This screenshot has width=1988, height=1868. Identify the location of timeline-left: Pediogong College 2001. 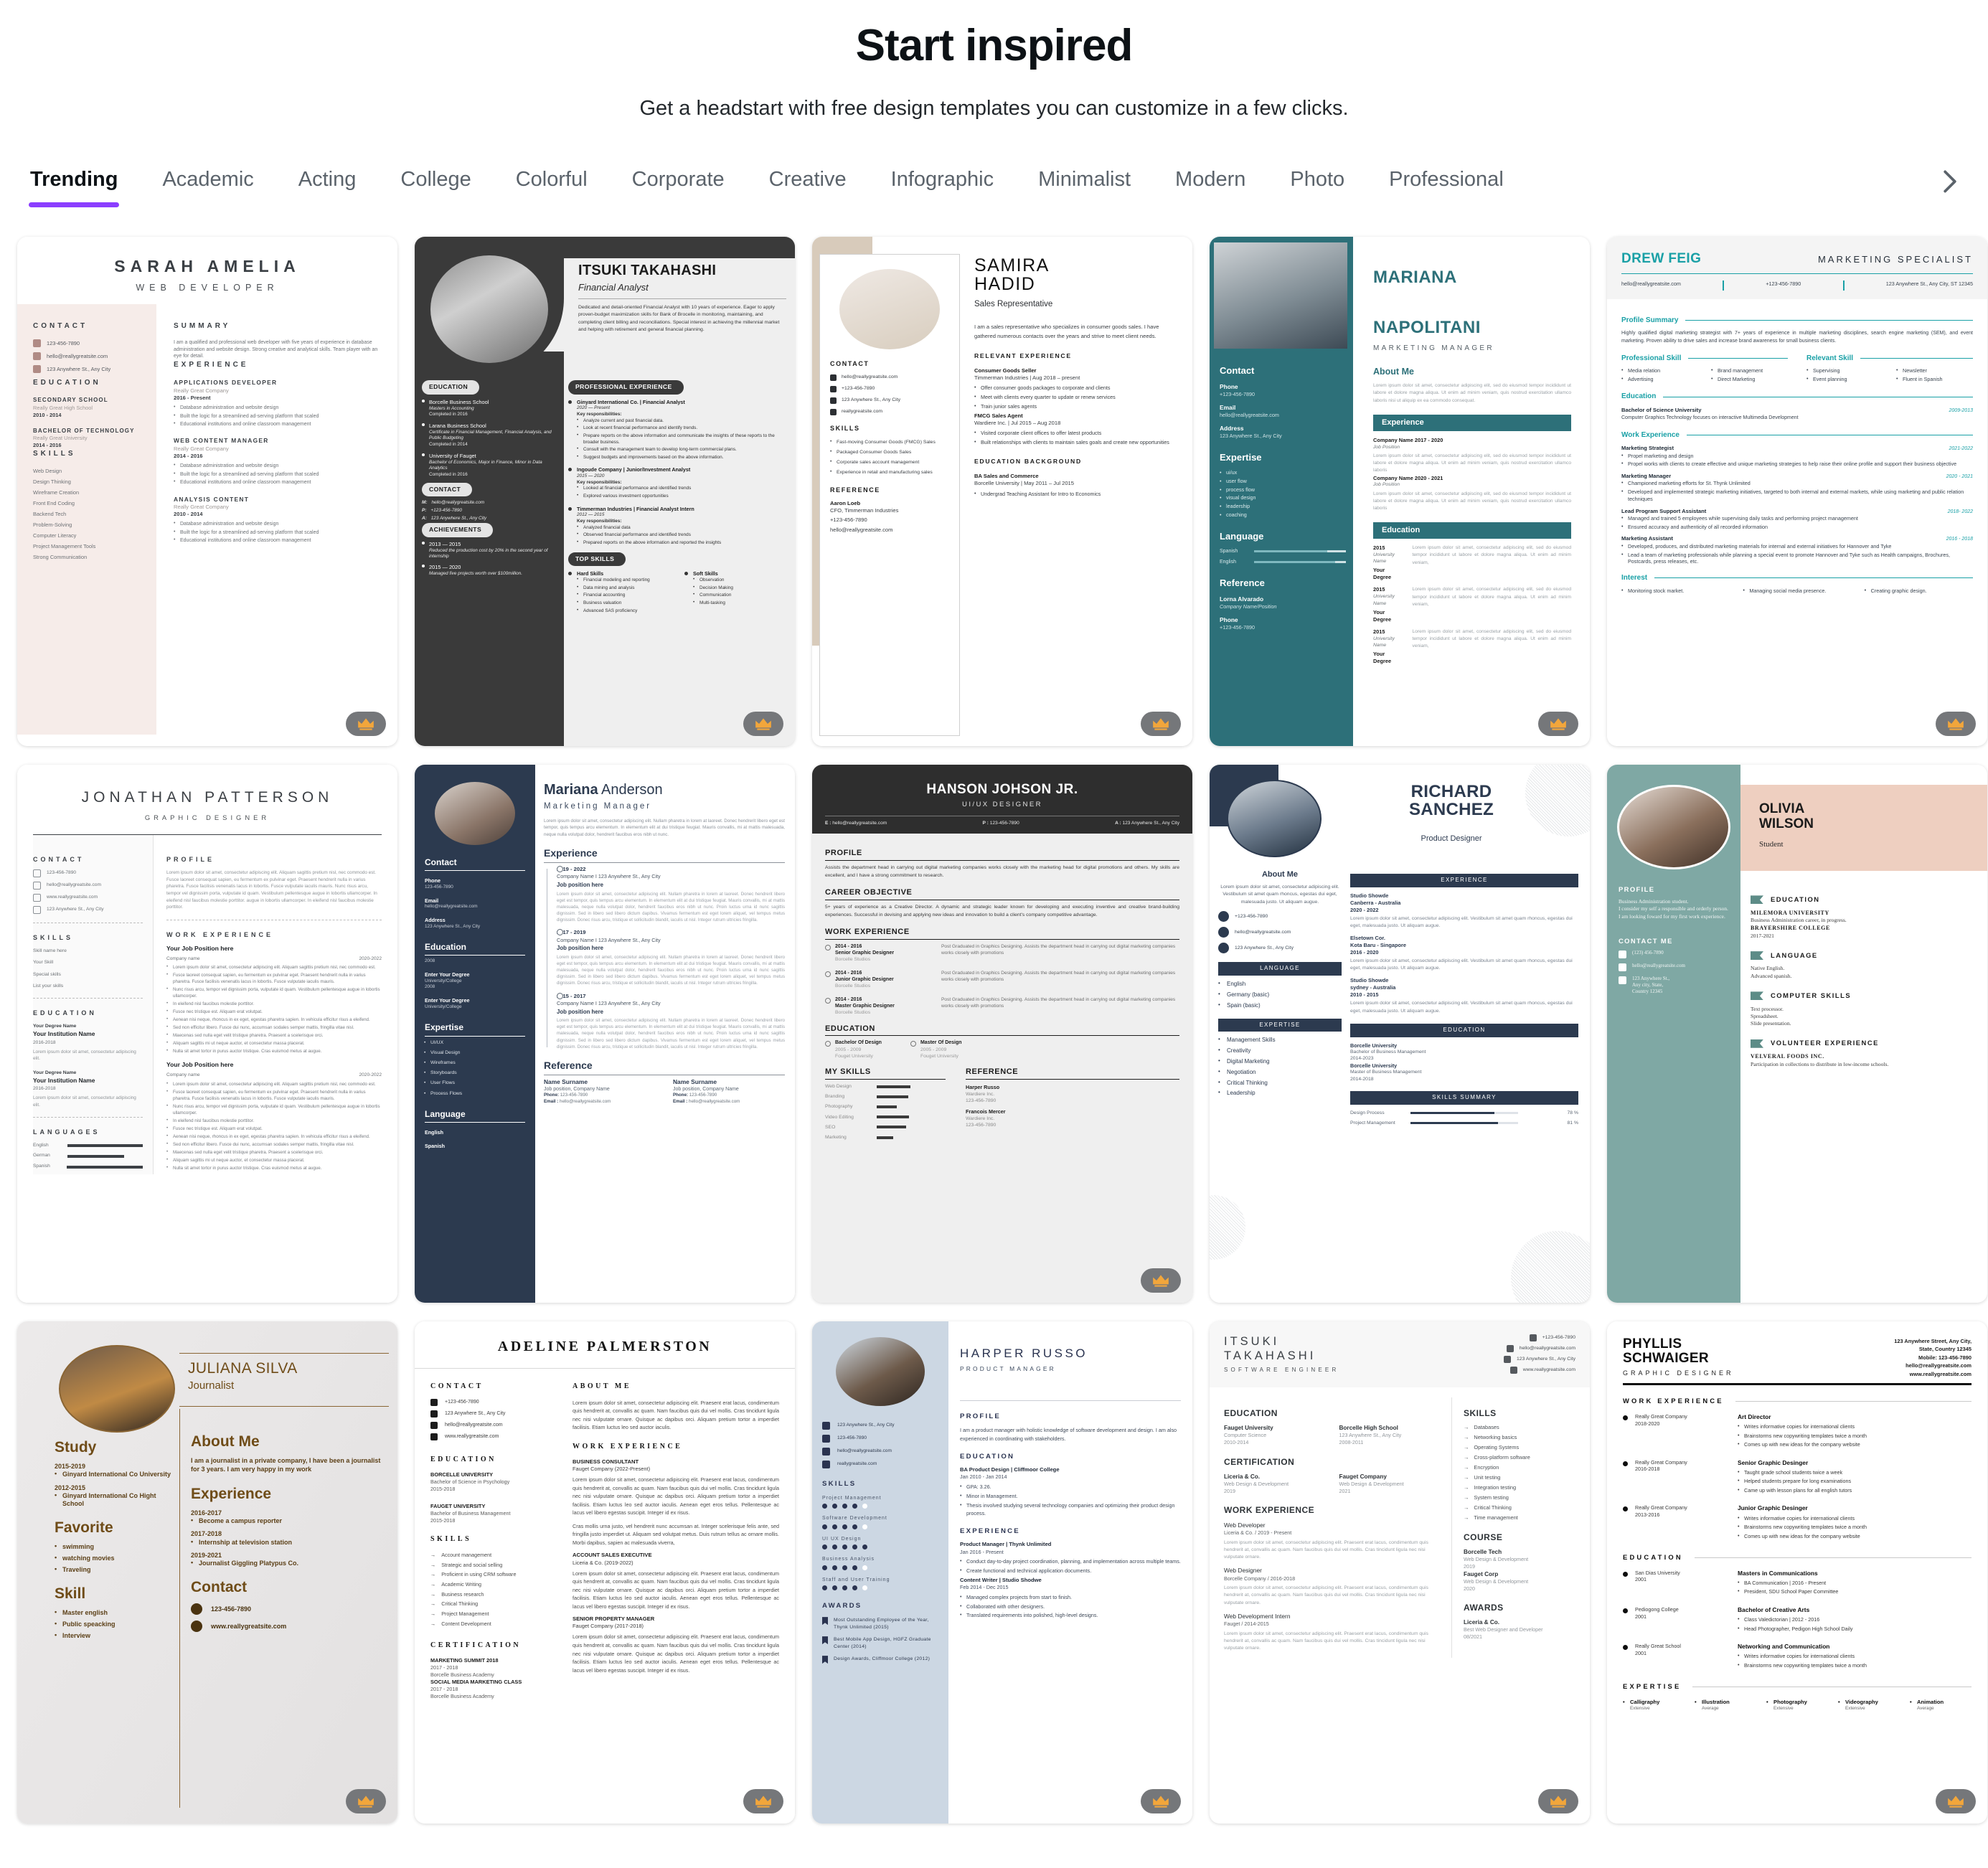
(1676, 1620).